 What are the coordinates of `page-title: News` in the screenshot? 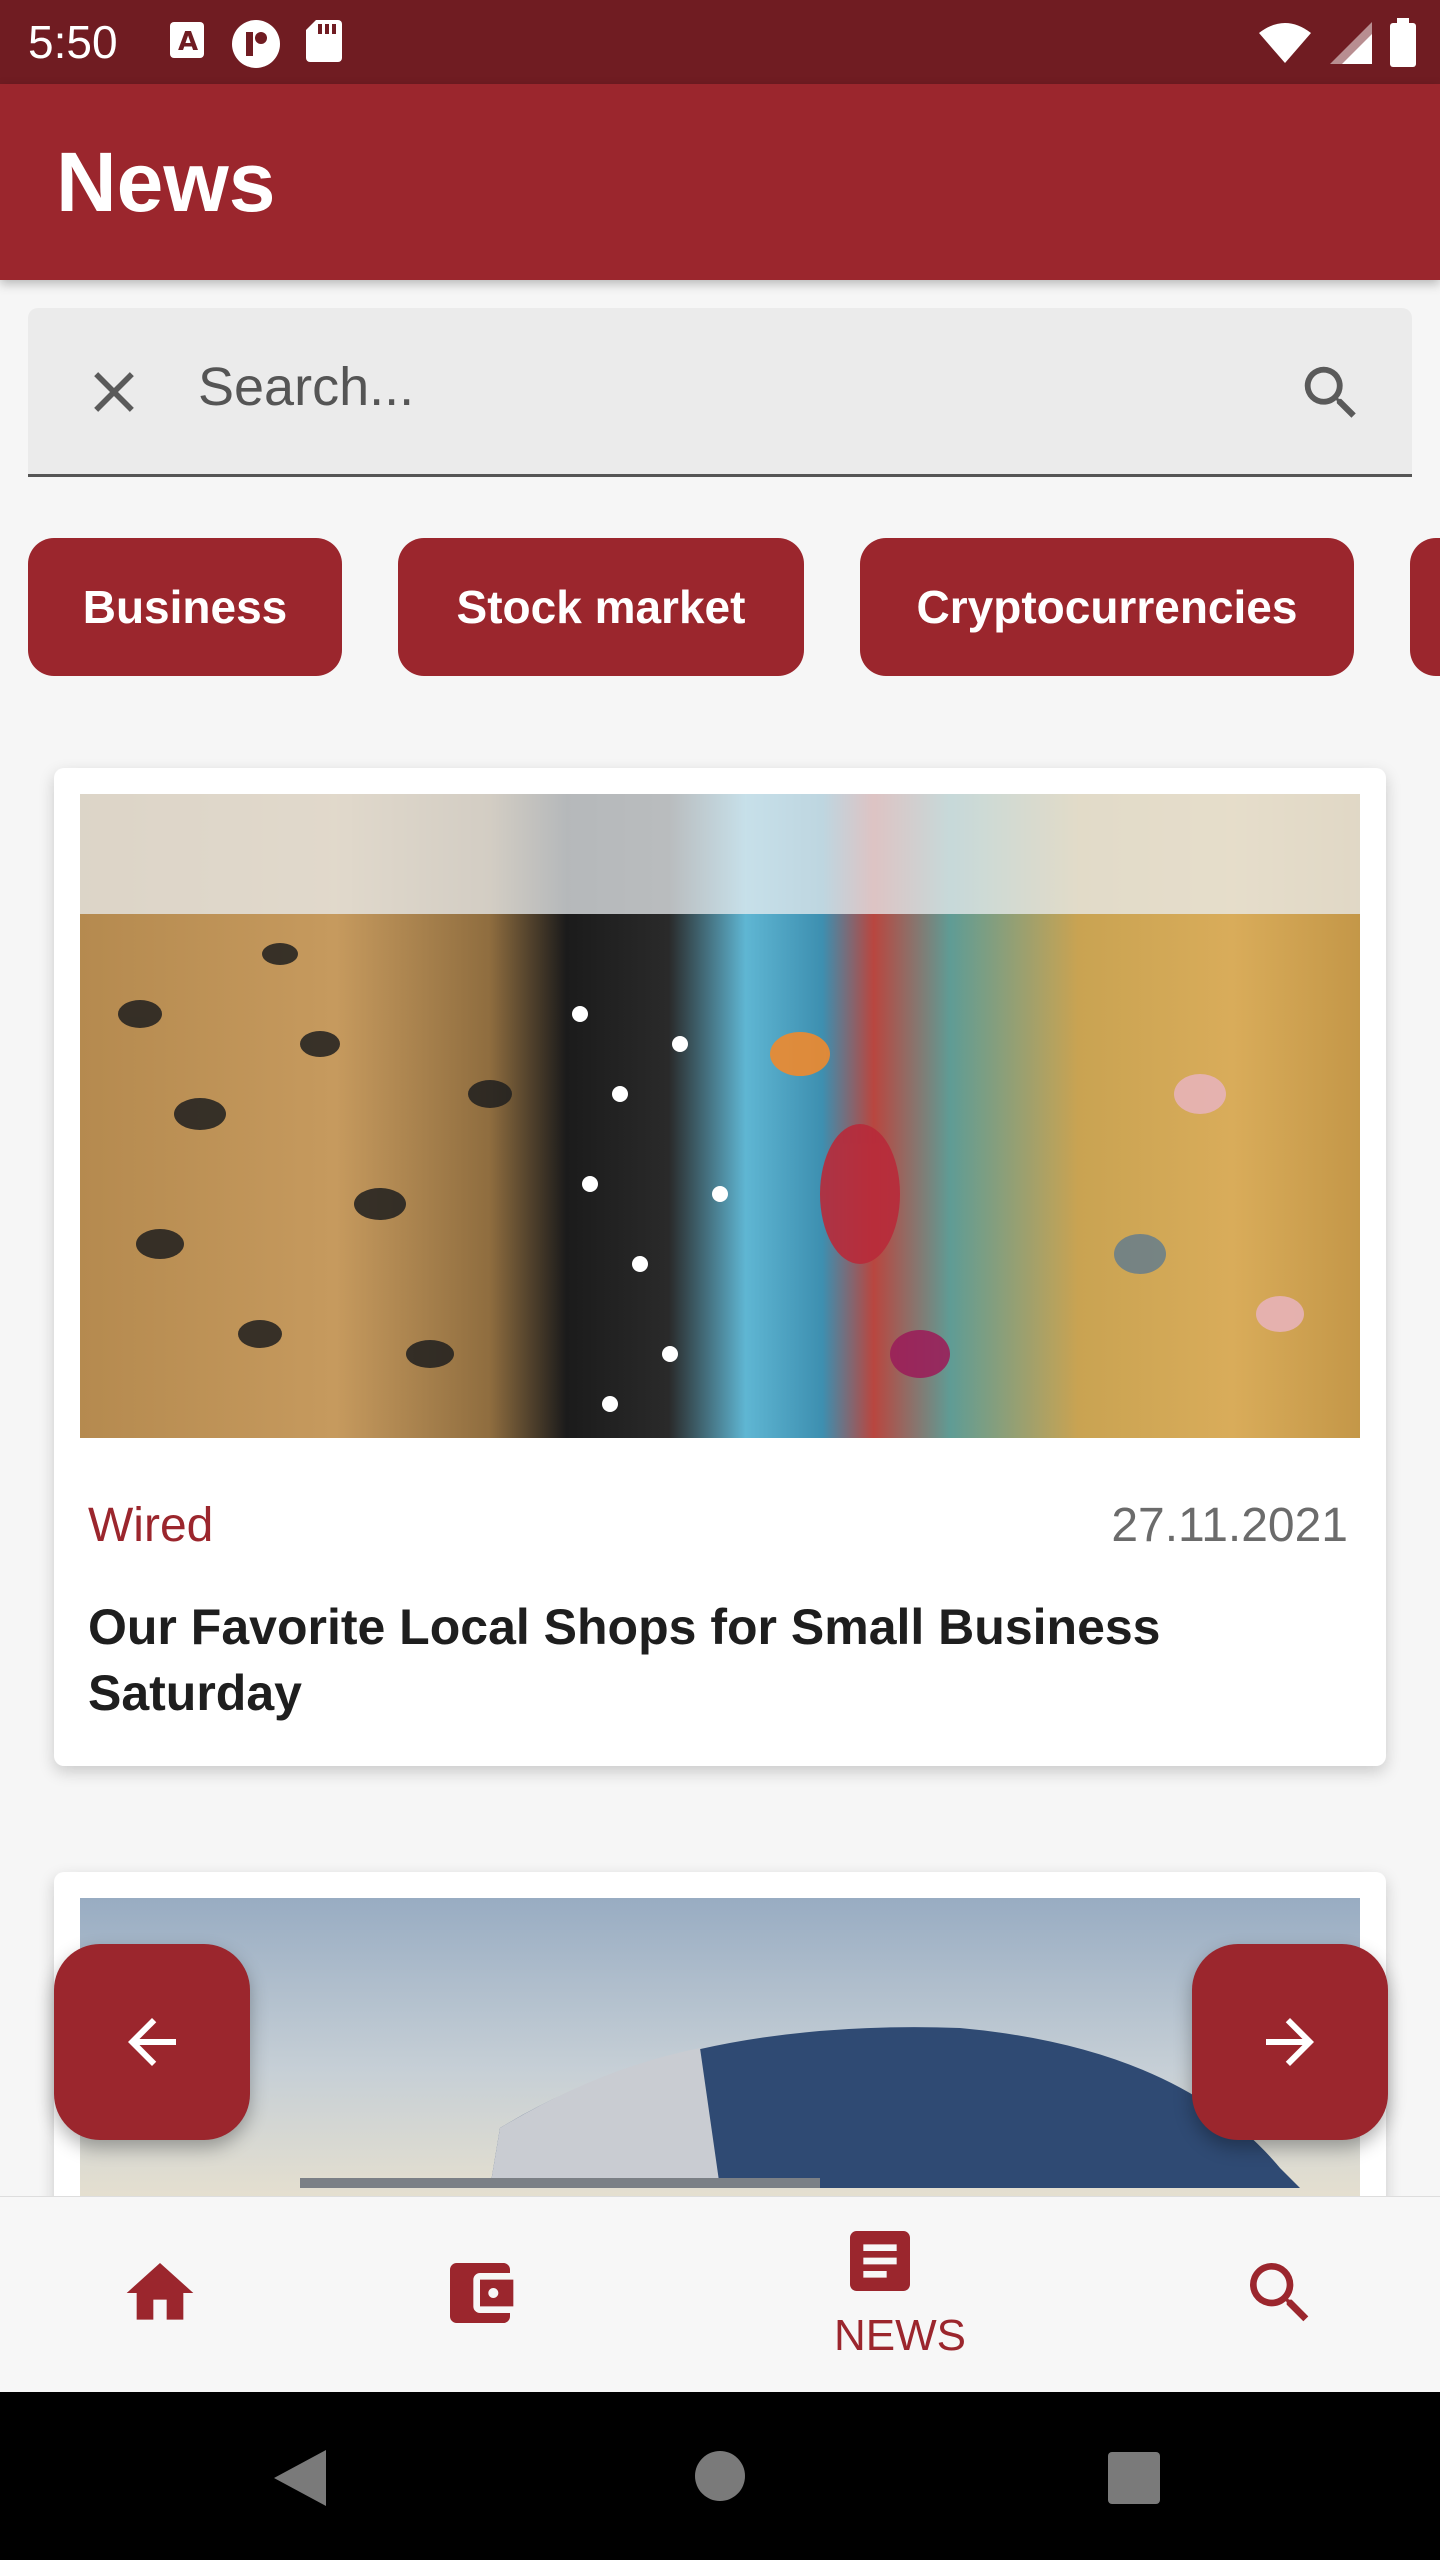 It's located at (166, 182).